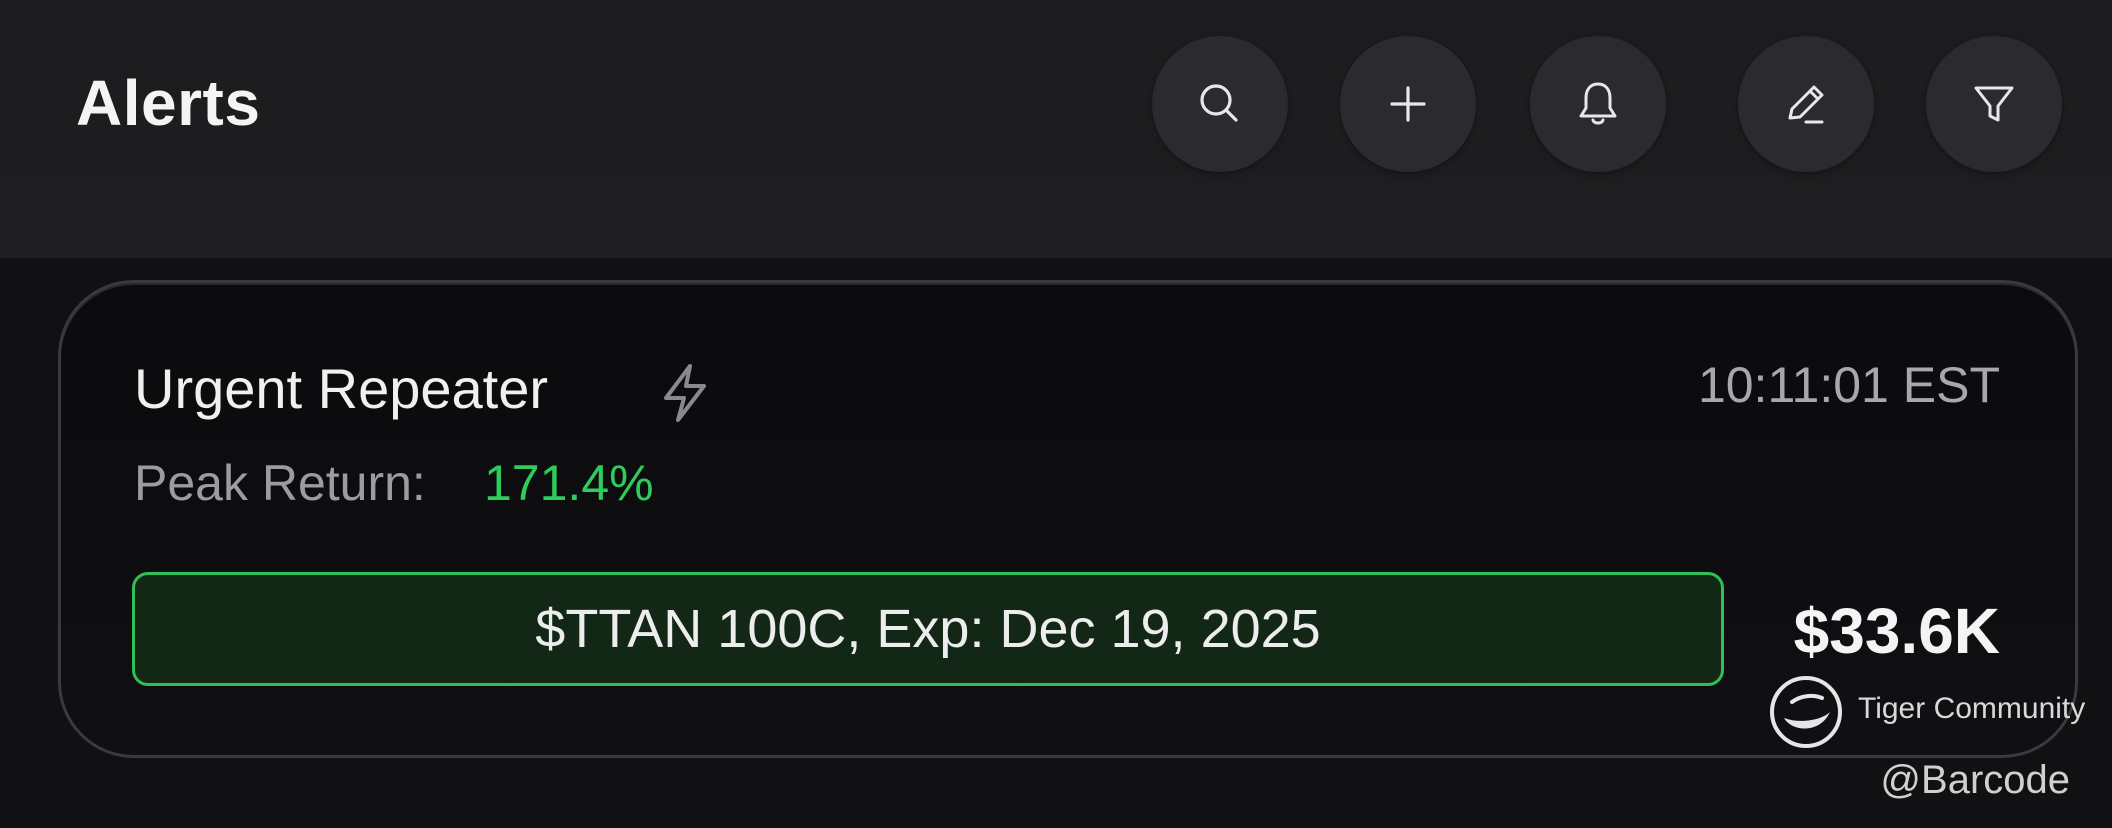 This screenshot has height=828, width=2112. What do you see at coordinates (1896, 631) in the screenshot?
I see `alert-amount: $33.6K` at bounding box center [1896, 631].